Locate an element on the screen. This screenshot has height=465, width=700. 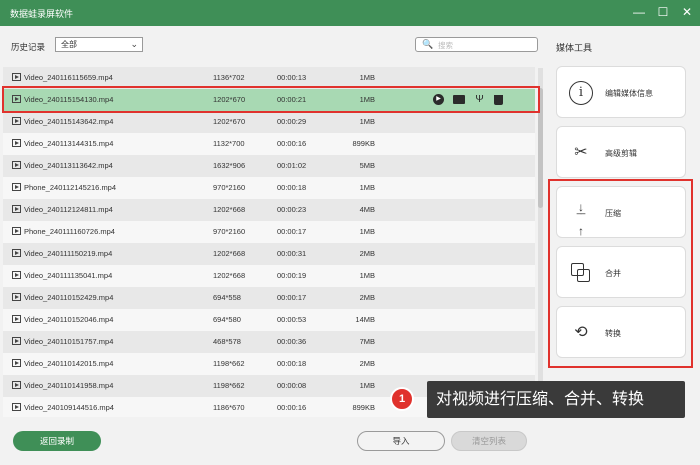
tool-label: 压缩 is located at coordinates (613, 213).